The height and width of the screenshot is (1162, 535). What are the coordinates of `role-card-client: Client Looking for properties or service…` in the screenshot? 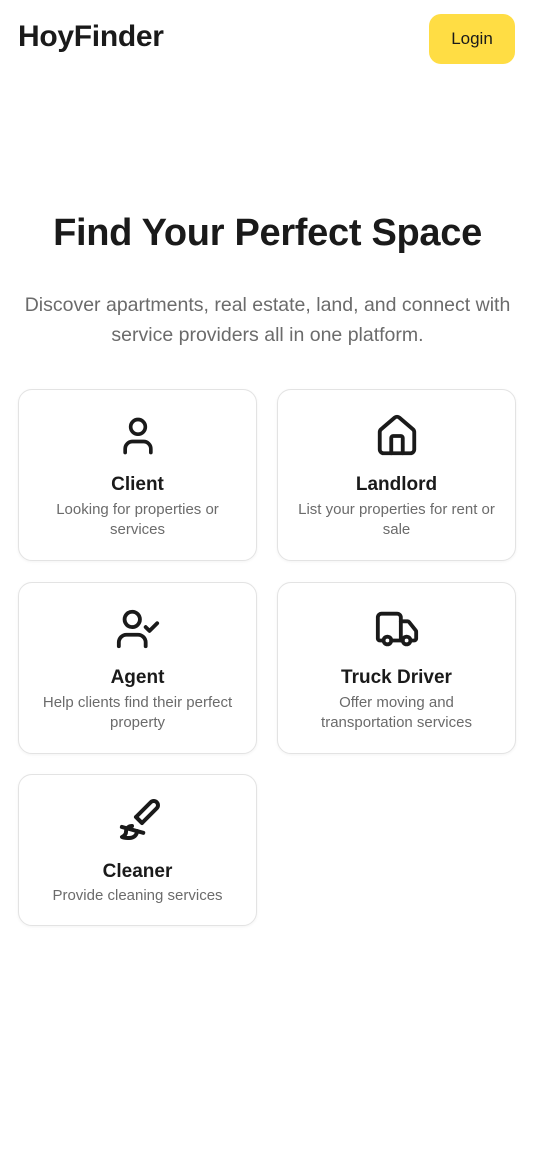 It's located at (137, 475).